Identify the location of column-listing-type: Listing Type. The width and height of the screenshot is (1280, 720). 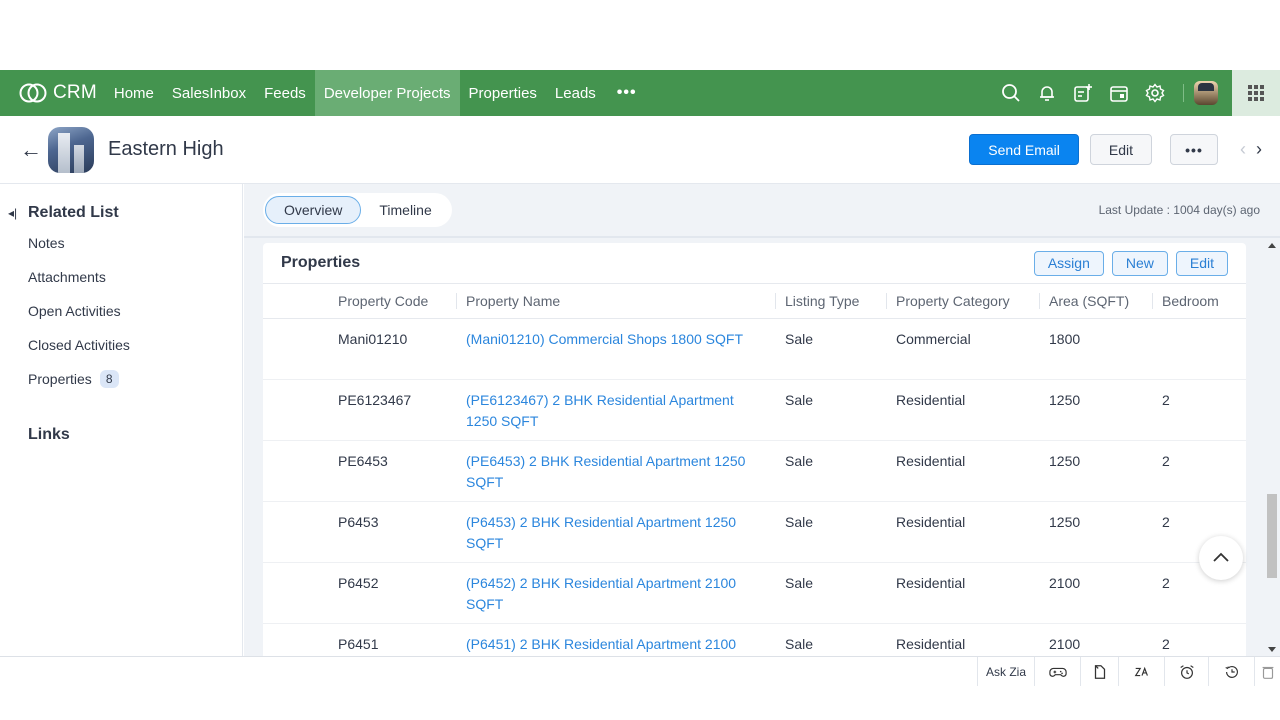
(830, 301).